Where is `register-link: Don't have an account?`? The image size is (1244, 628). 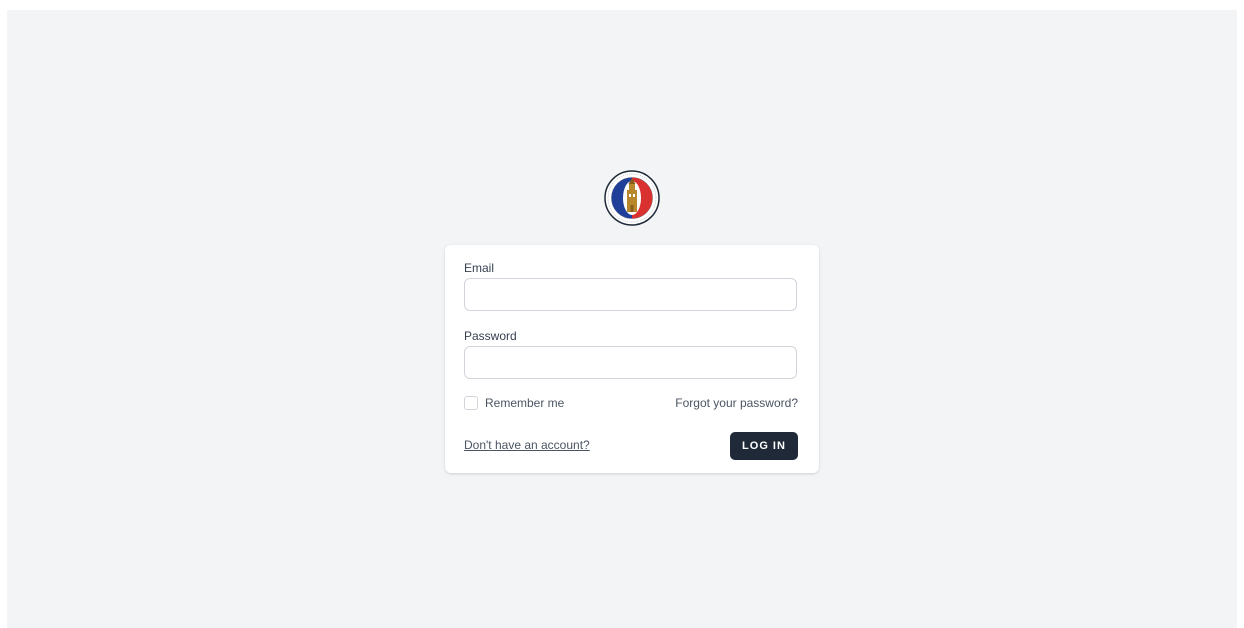 register-link: Don't have an account? is located at coordinates (527, 445).